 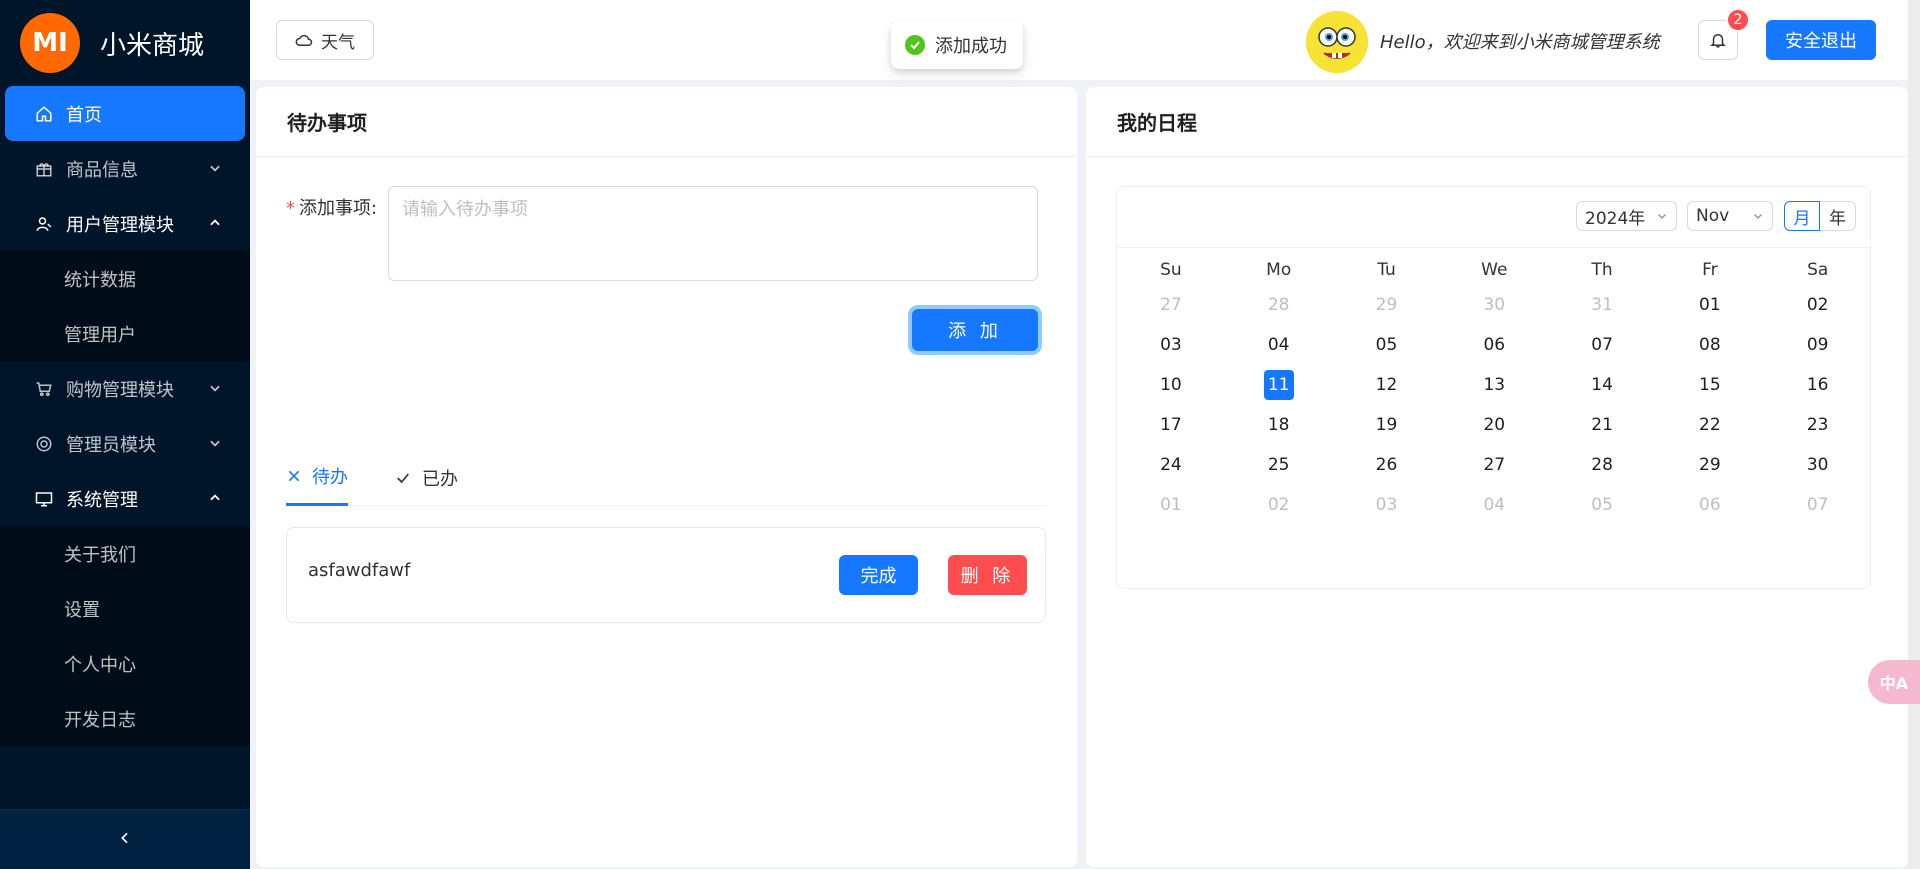 I want to click on calendar-day: 08, so click(x=1710, y=345).